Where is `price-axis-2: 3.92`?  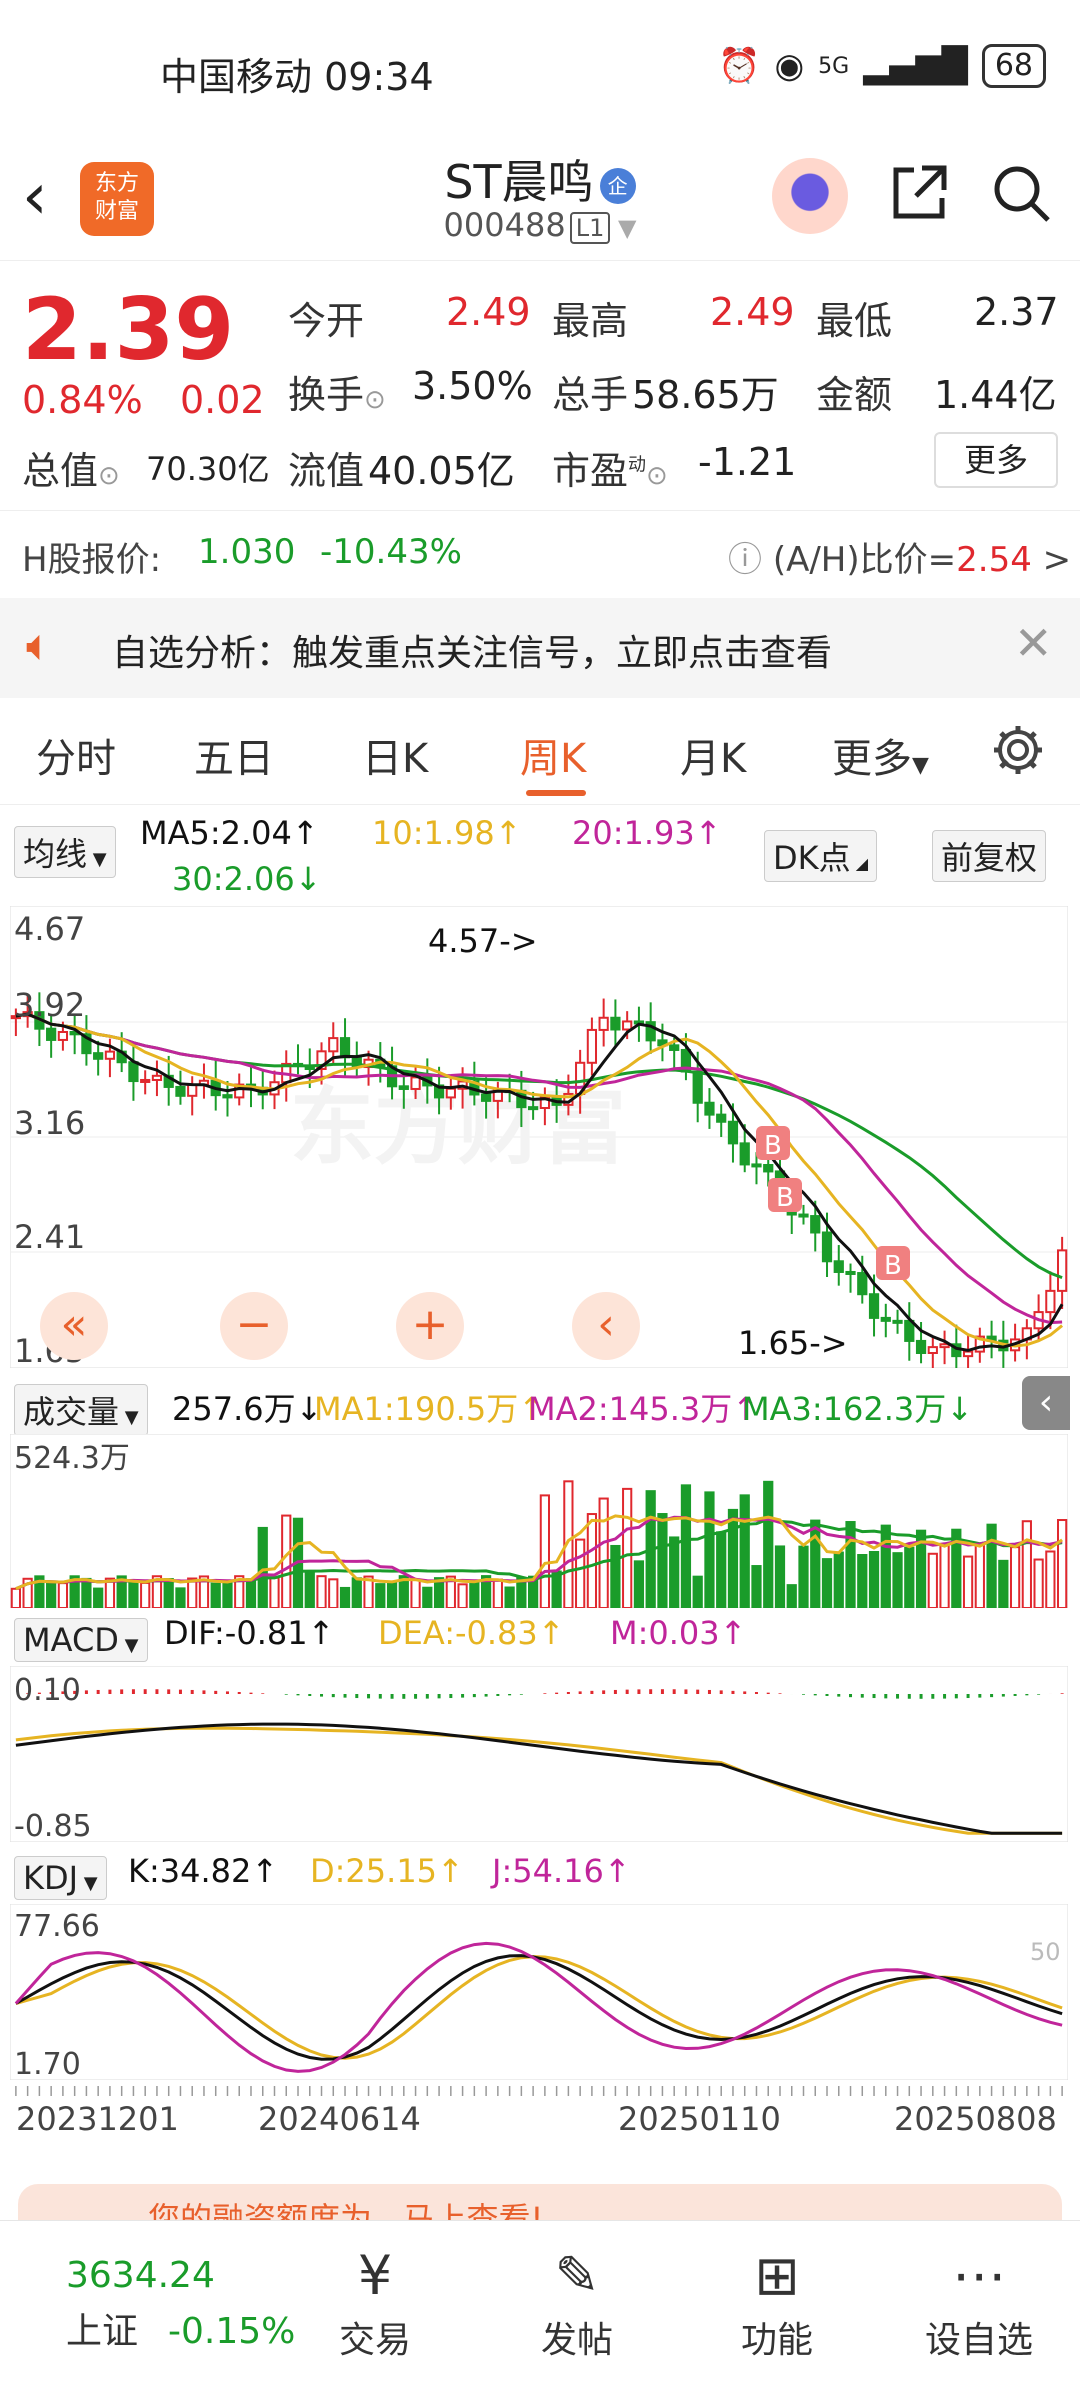
price-axis-2: 3.92 is located at coordinates (49, 1005).